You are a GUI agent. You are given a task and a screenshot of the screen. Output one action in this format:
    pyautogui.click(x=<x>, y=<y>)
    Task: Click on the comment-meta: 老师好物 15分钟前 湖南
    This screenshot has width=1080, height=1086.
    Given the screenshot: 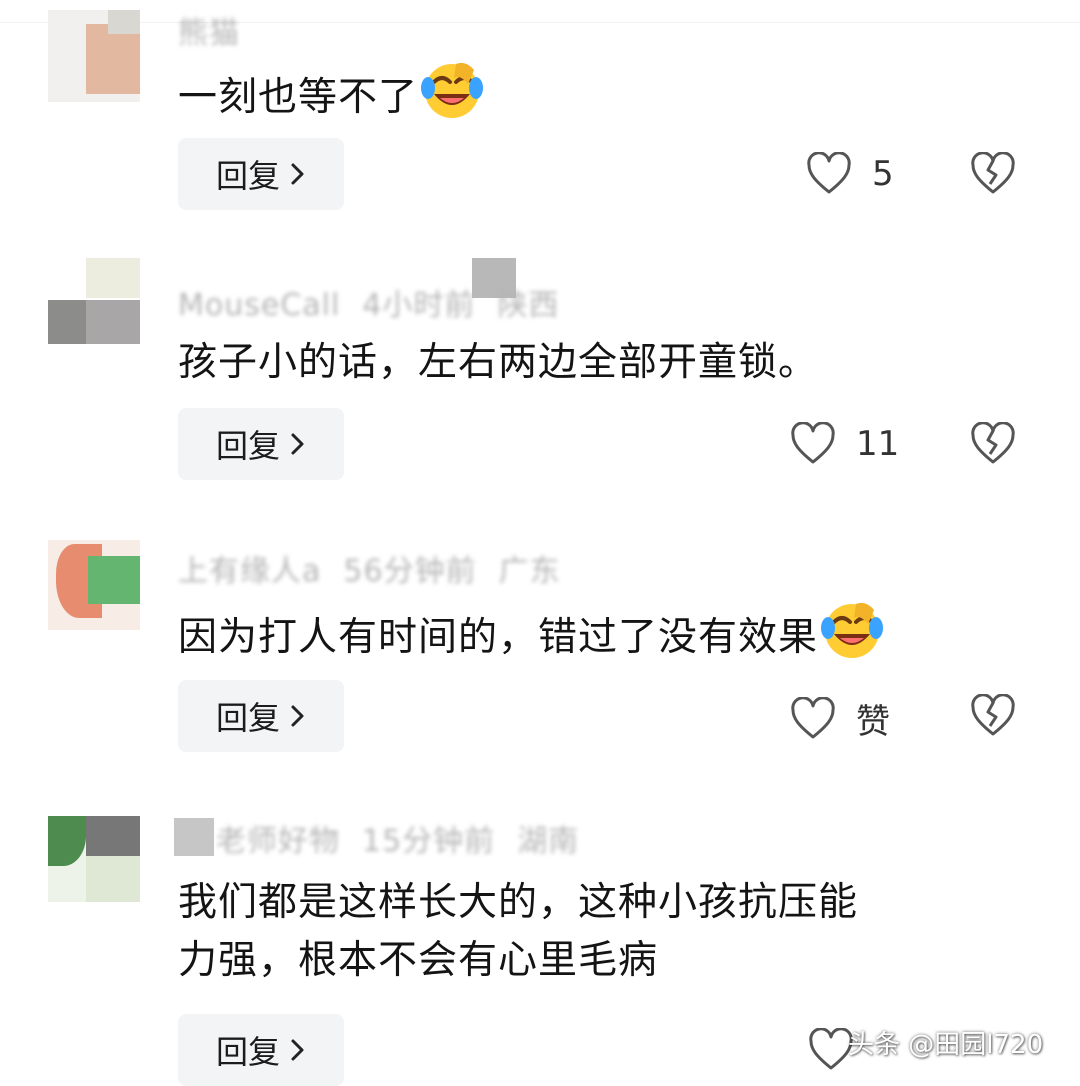 What is the action you would take?
    pyautogui.click(x=397, y=838)
    